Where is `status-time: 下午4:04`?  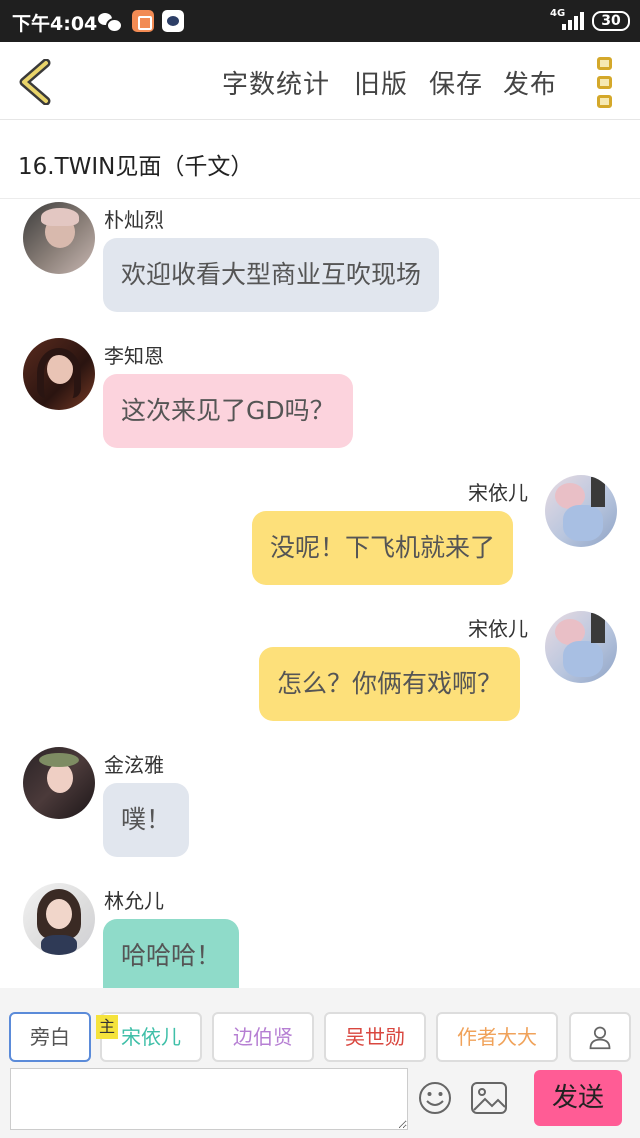
status-time: 下午4:04 is located at coordinates (55, 24).